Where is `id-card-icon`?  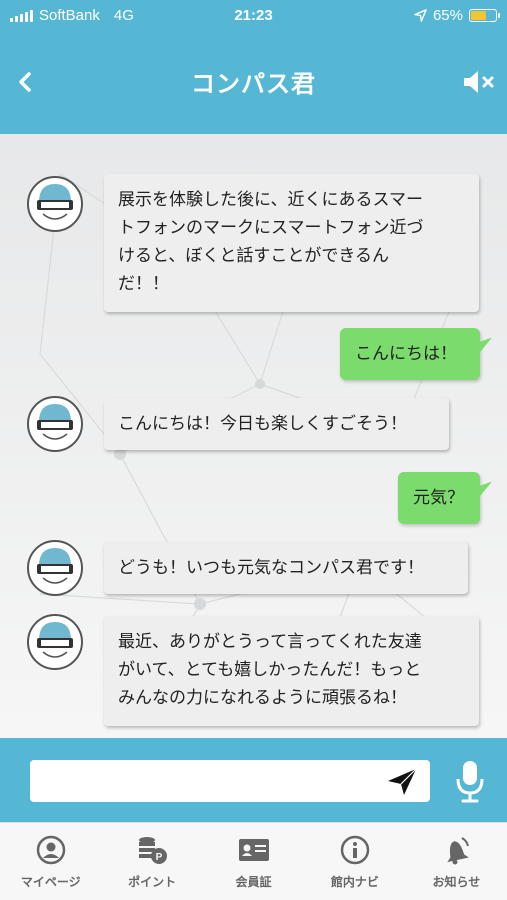
id-card-icon is located at coordinates (254, 850).